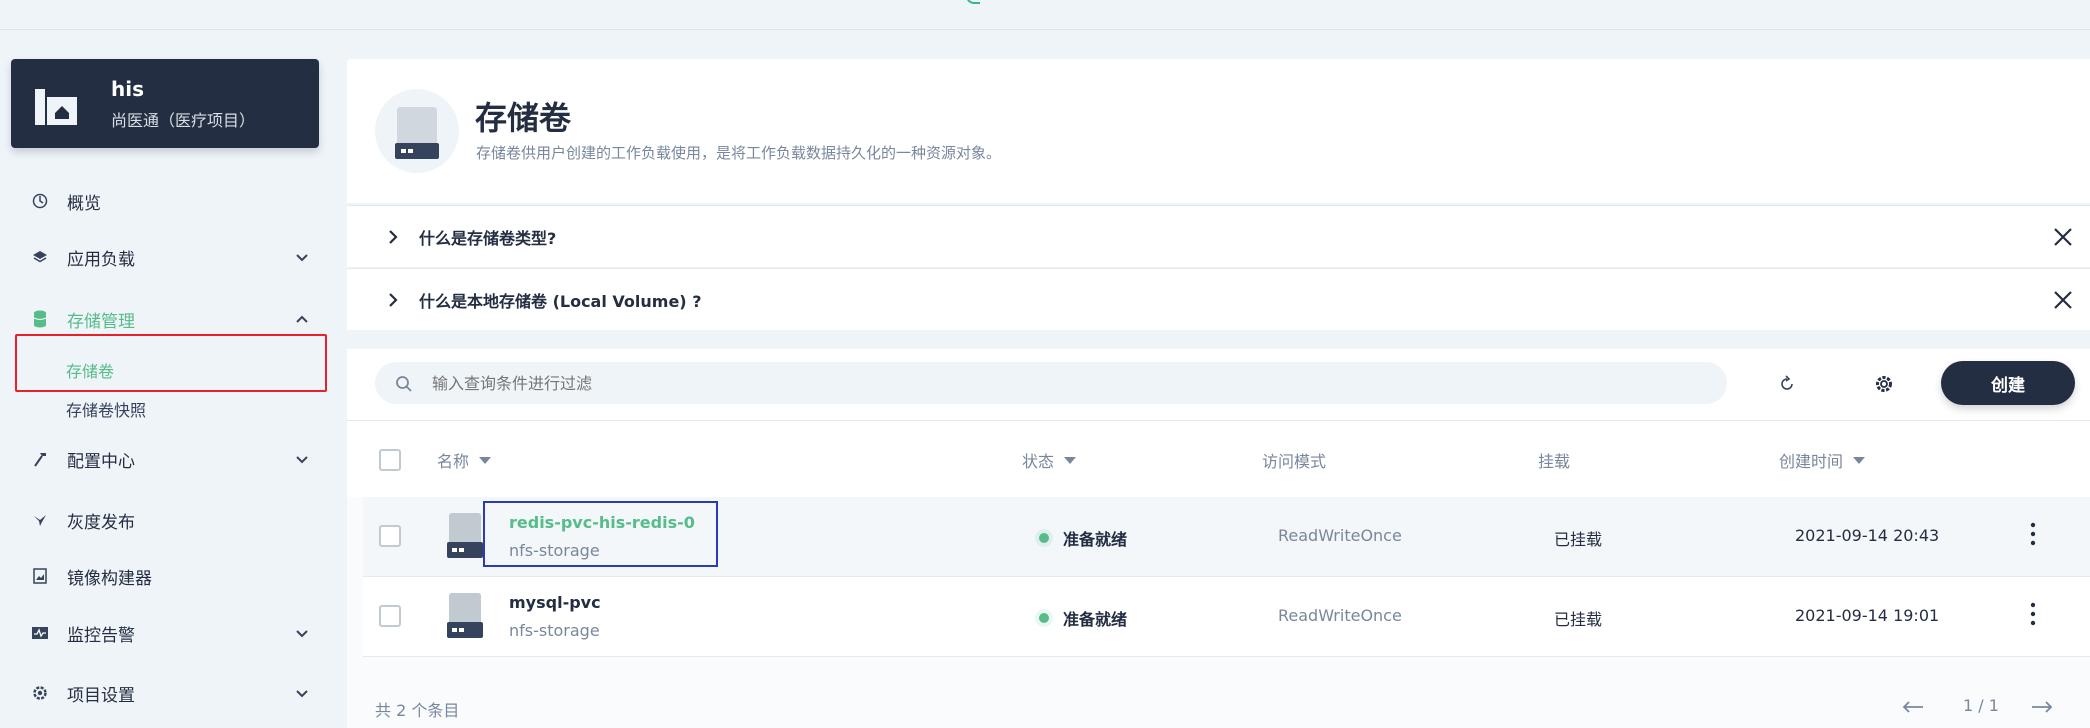  I want to click on logo-fragment-icon, so click(973, 2).